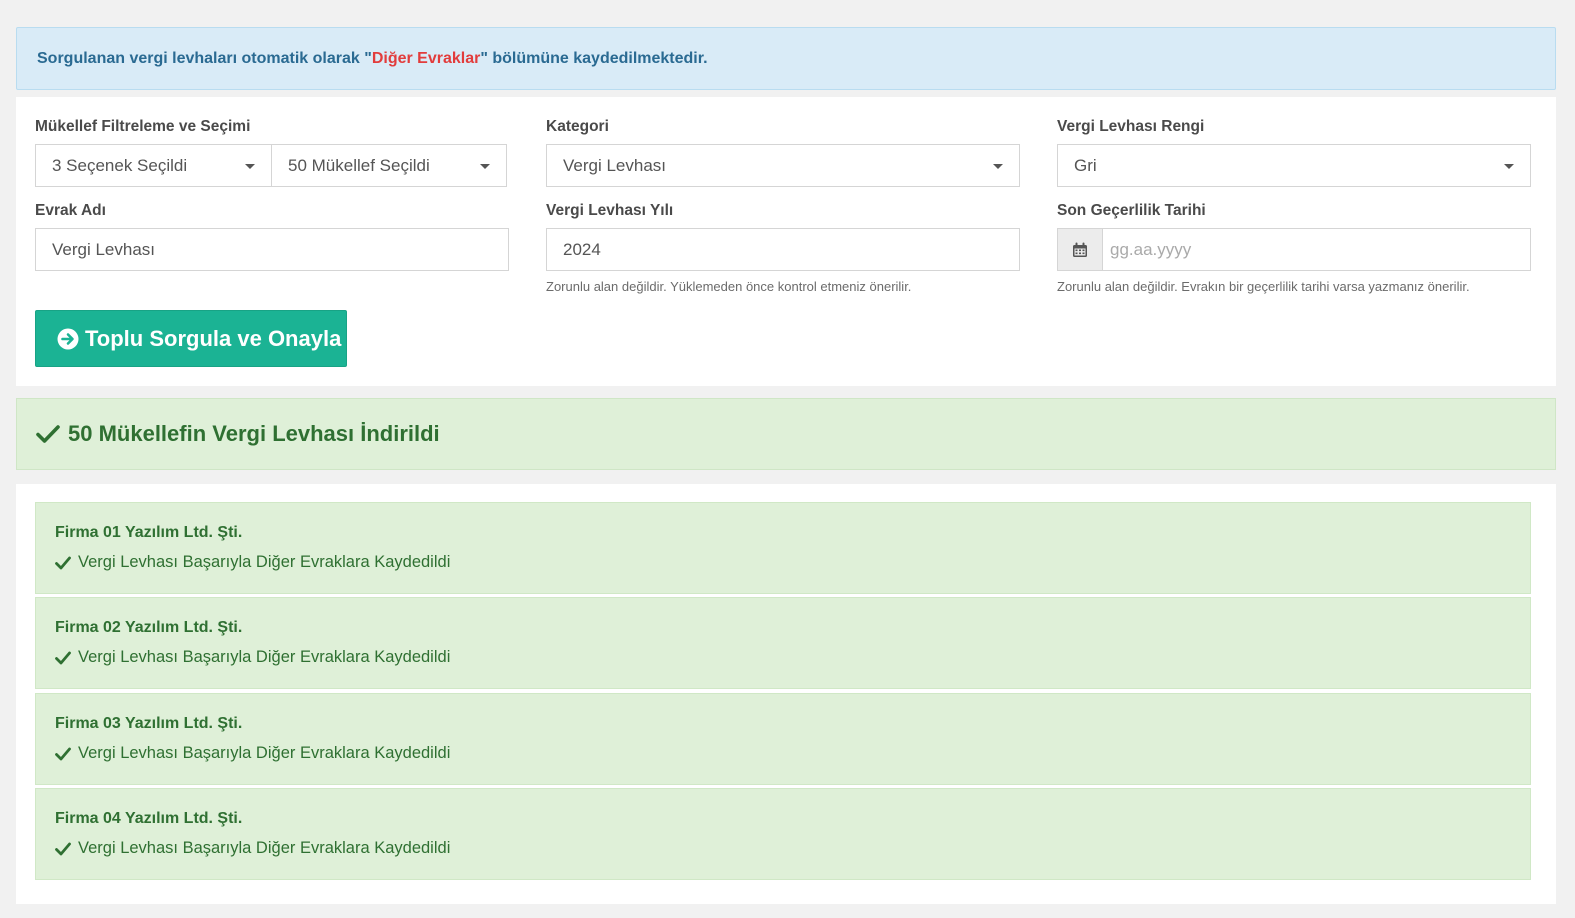 The height and width of the screenshot is (918, 1575). Describe the element at coordinates (104, 249) in the screenshot. I see `document-name-value: Vergi Levhası` at that location.